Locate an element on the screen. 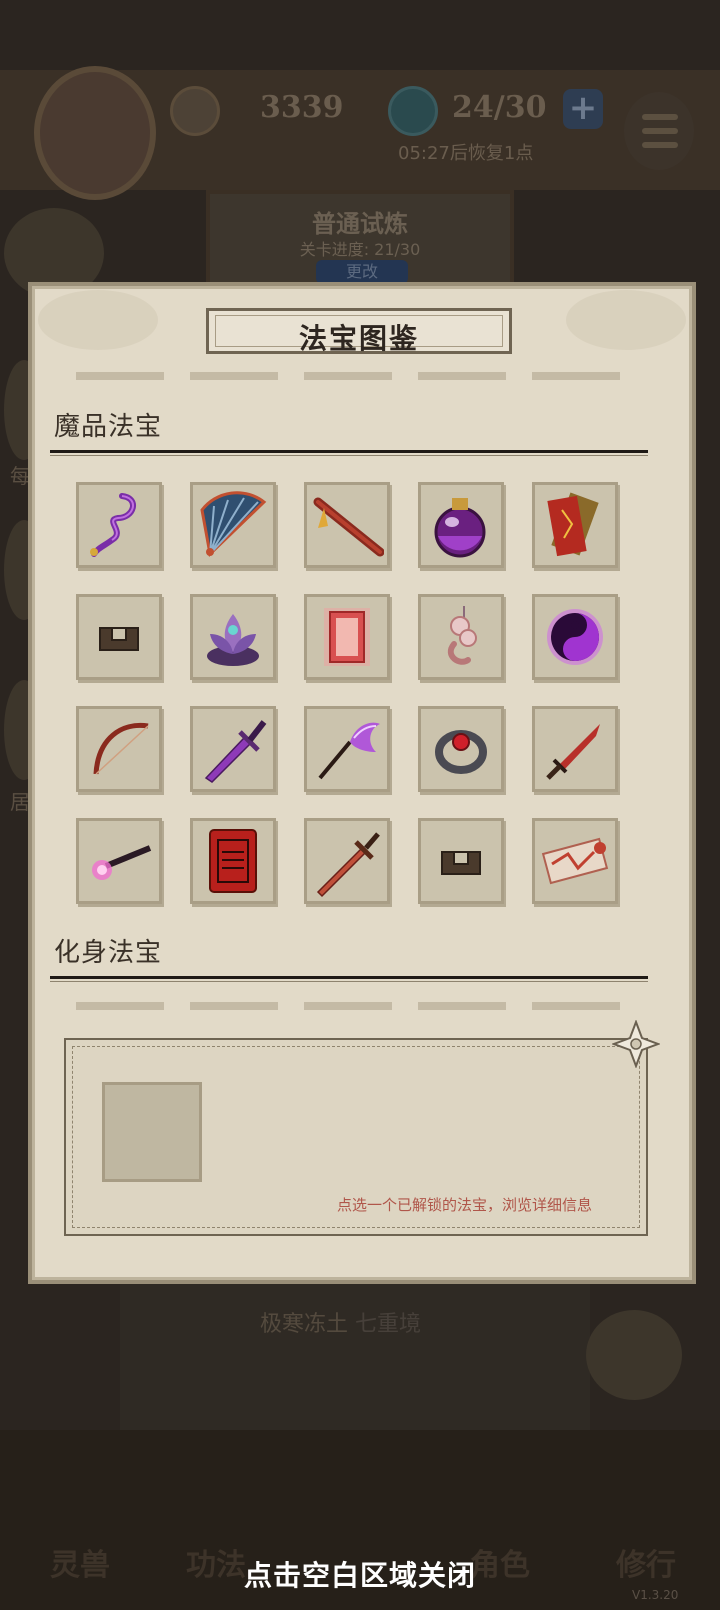 Image resolution: width=720 pixels, height=1610 pixels. coin-icon is located at coordinates (195, 111).